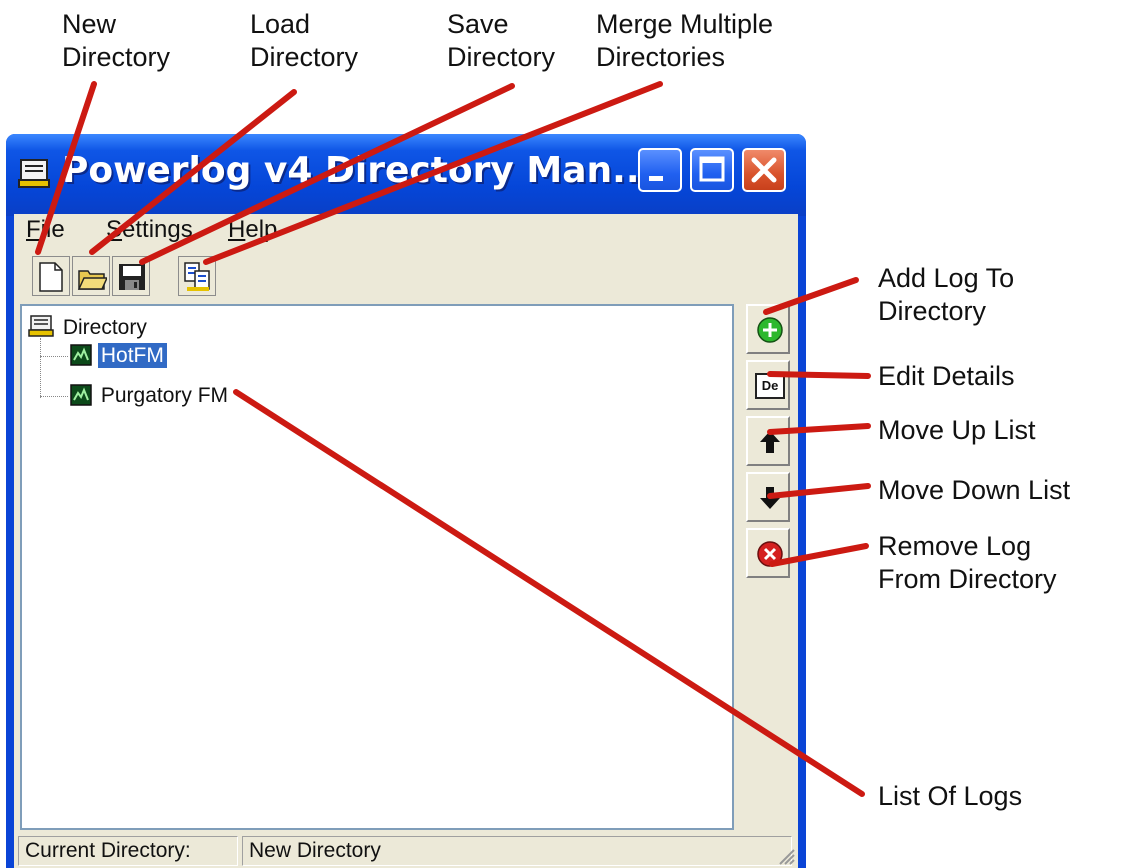  I want to click on toolbar, so click(406, 276).